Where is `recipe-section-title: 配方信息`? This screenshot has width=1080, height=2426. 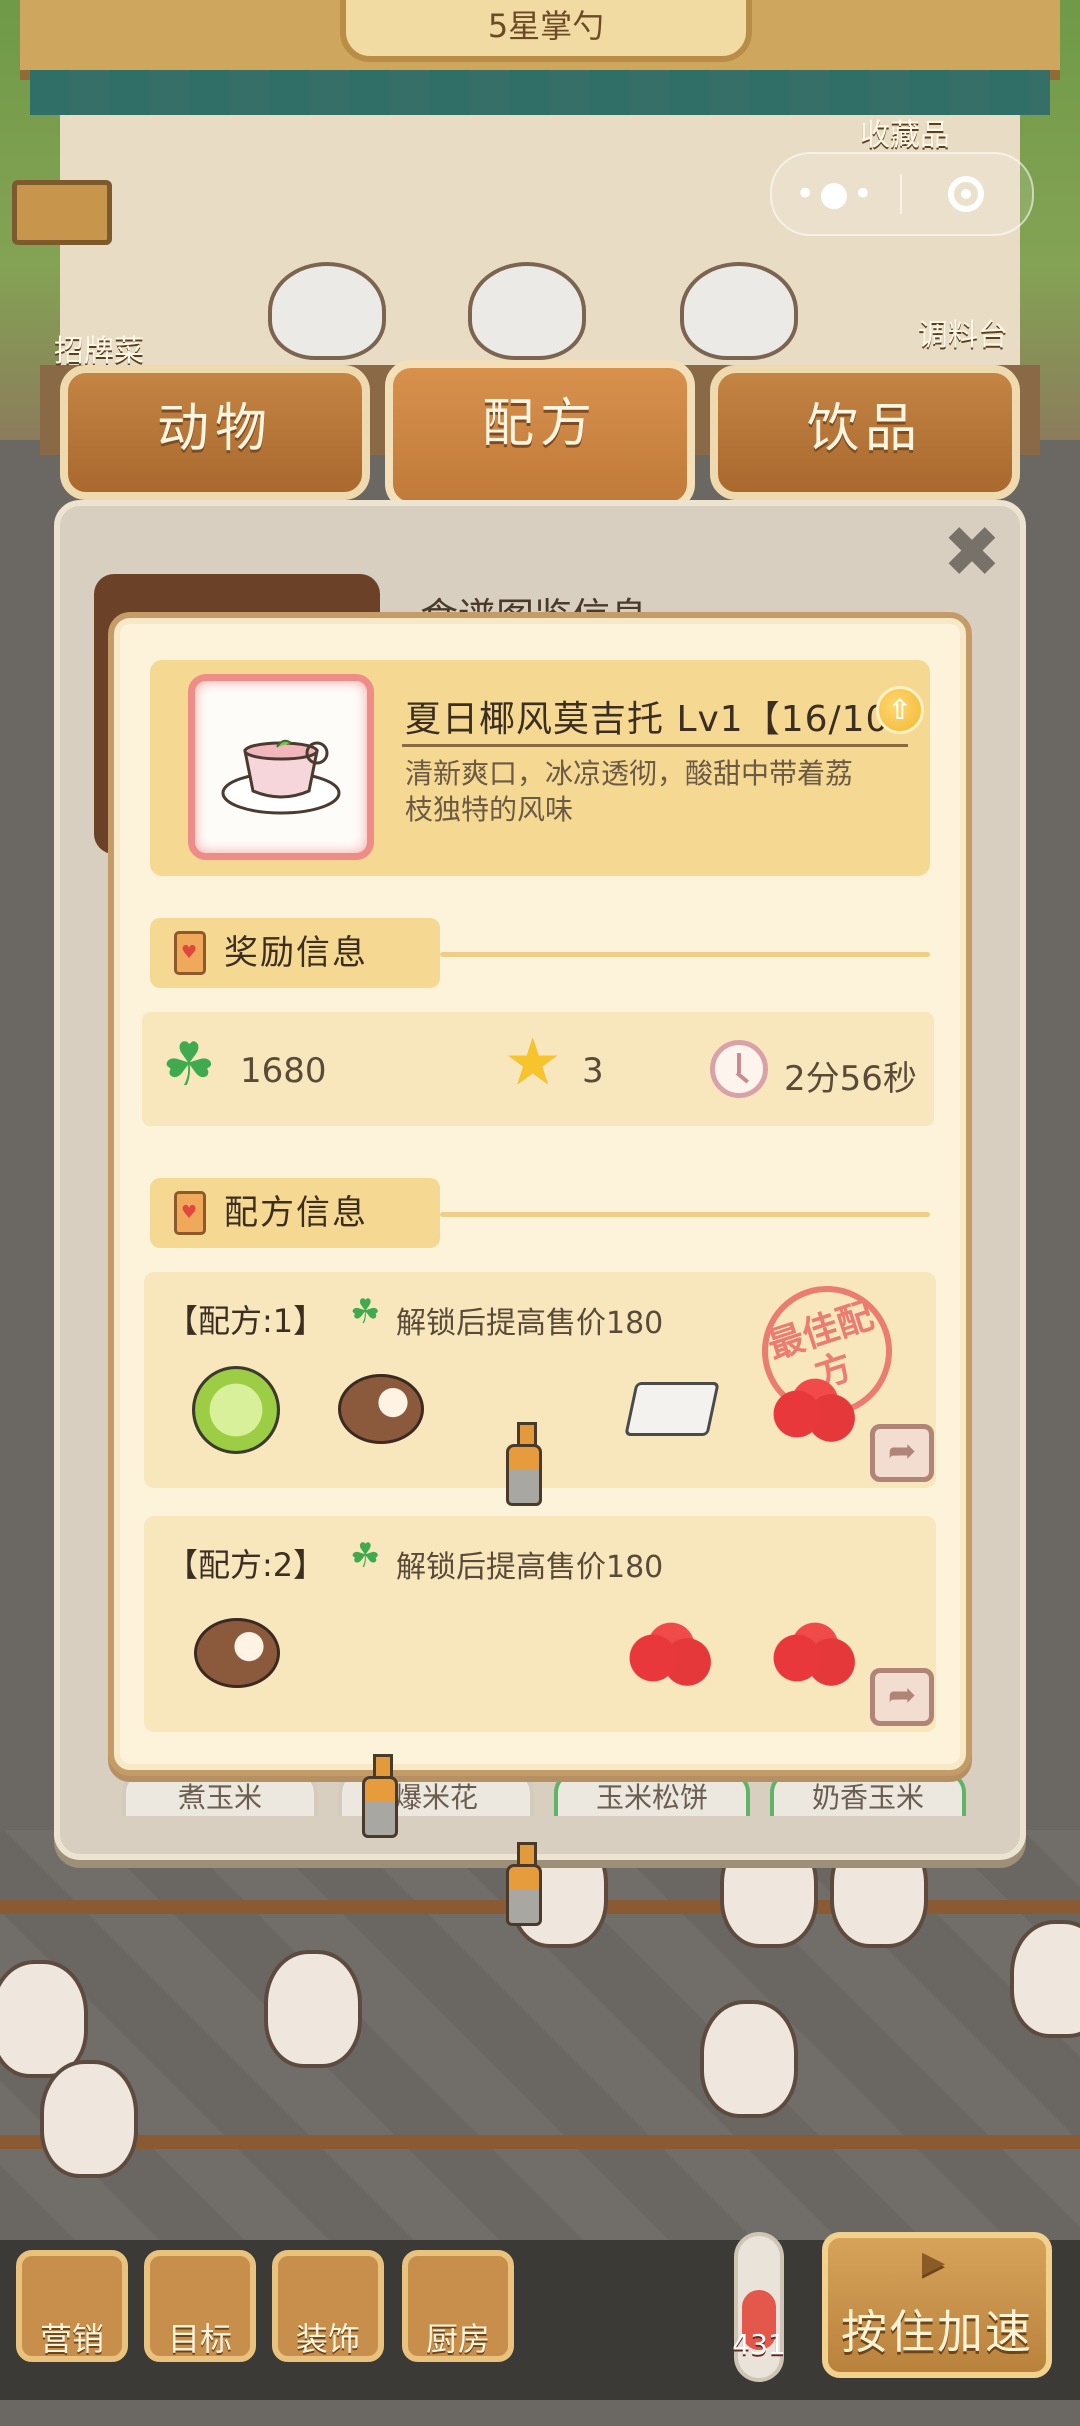
recipe-section-title: 配方信息 is located at coordinates (296, 1213).